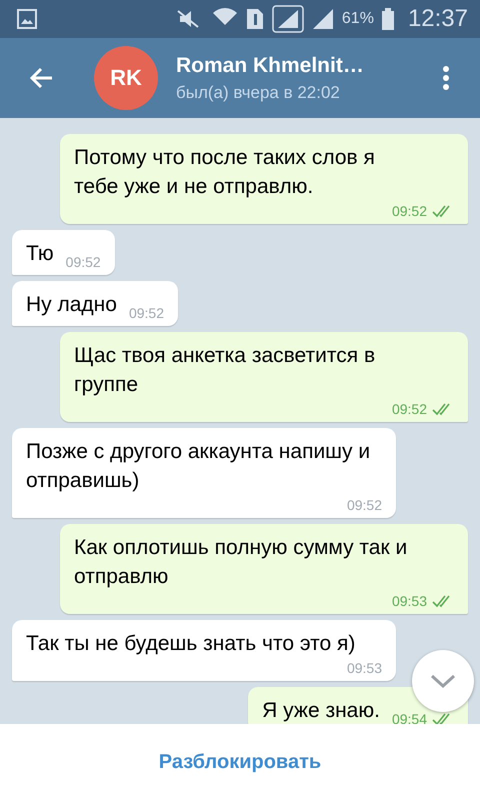 The image size is (480, 800). I want to click on last-seen-status: был(а) вчера в 22:02, so click(258, 92).